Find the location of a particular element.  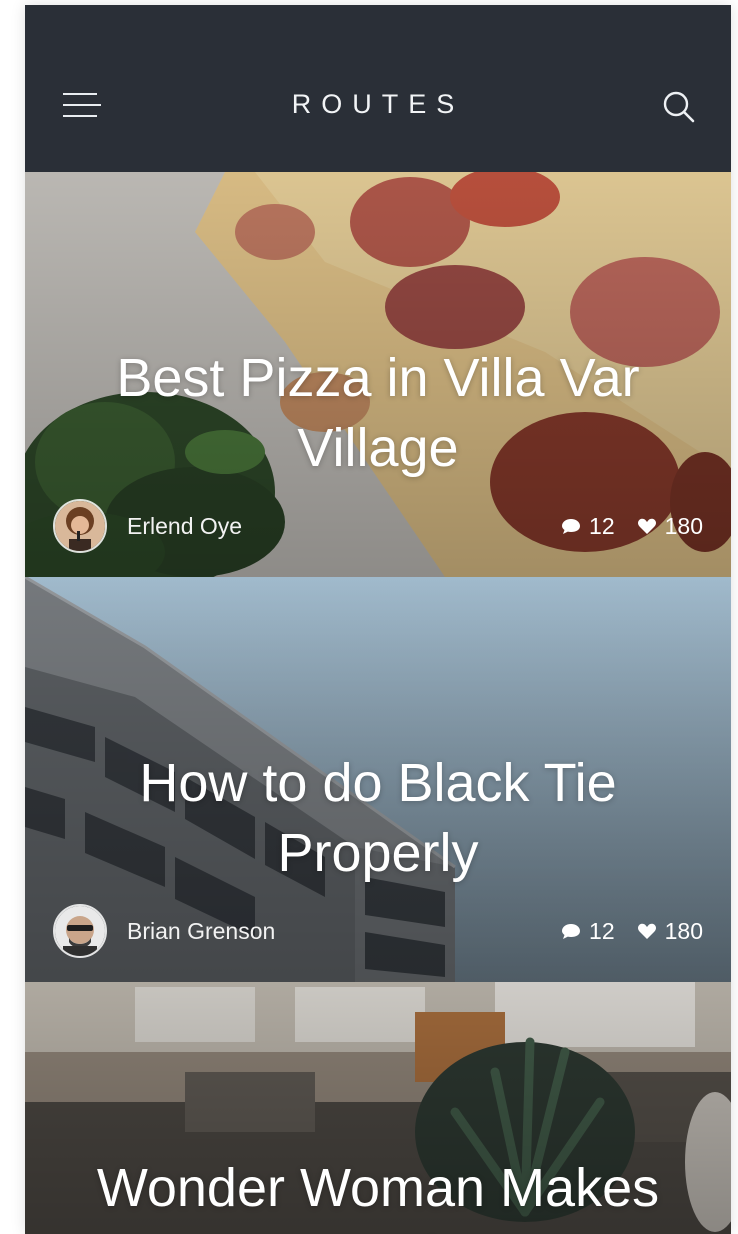

post-title: Best Pizza in Villa Var Village is located at coordinates (378, 413).